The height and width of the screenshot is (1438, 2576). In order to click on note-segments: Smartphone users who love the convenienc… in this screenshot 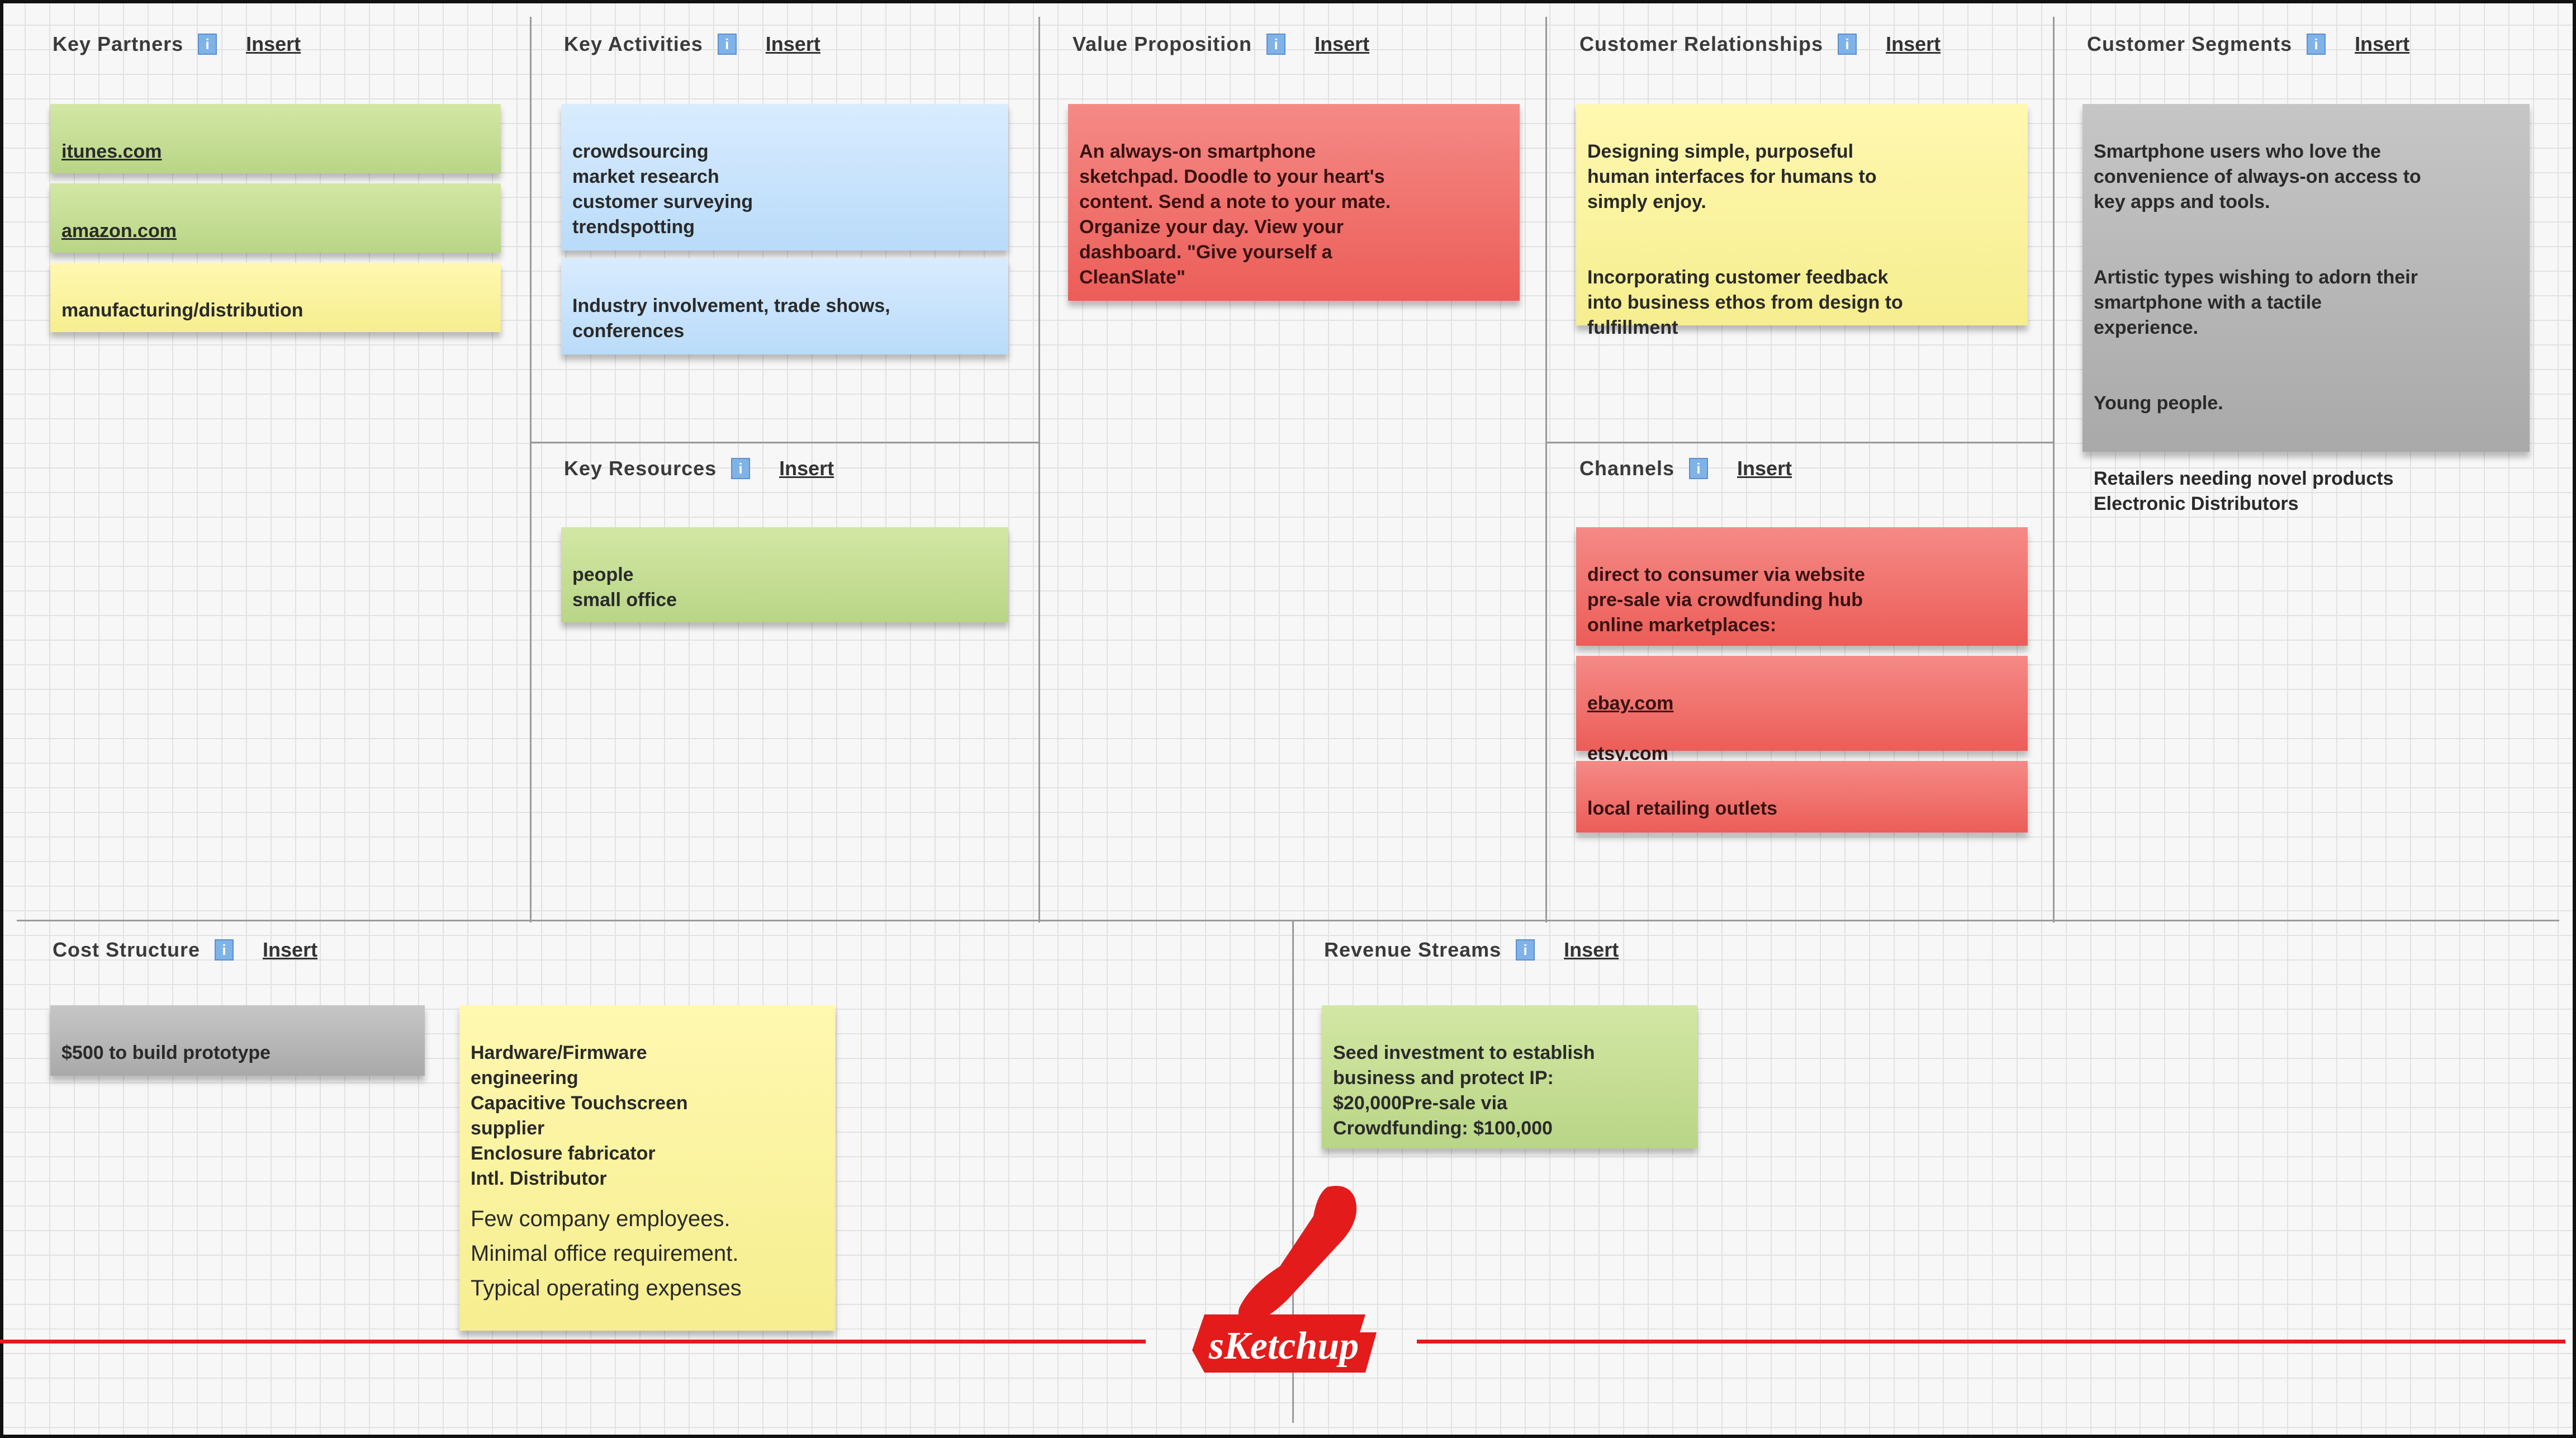, I will do `click(2306, 309)`.